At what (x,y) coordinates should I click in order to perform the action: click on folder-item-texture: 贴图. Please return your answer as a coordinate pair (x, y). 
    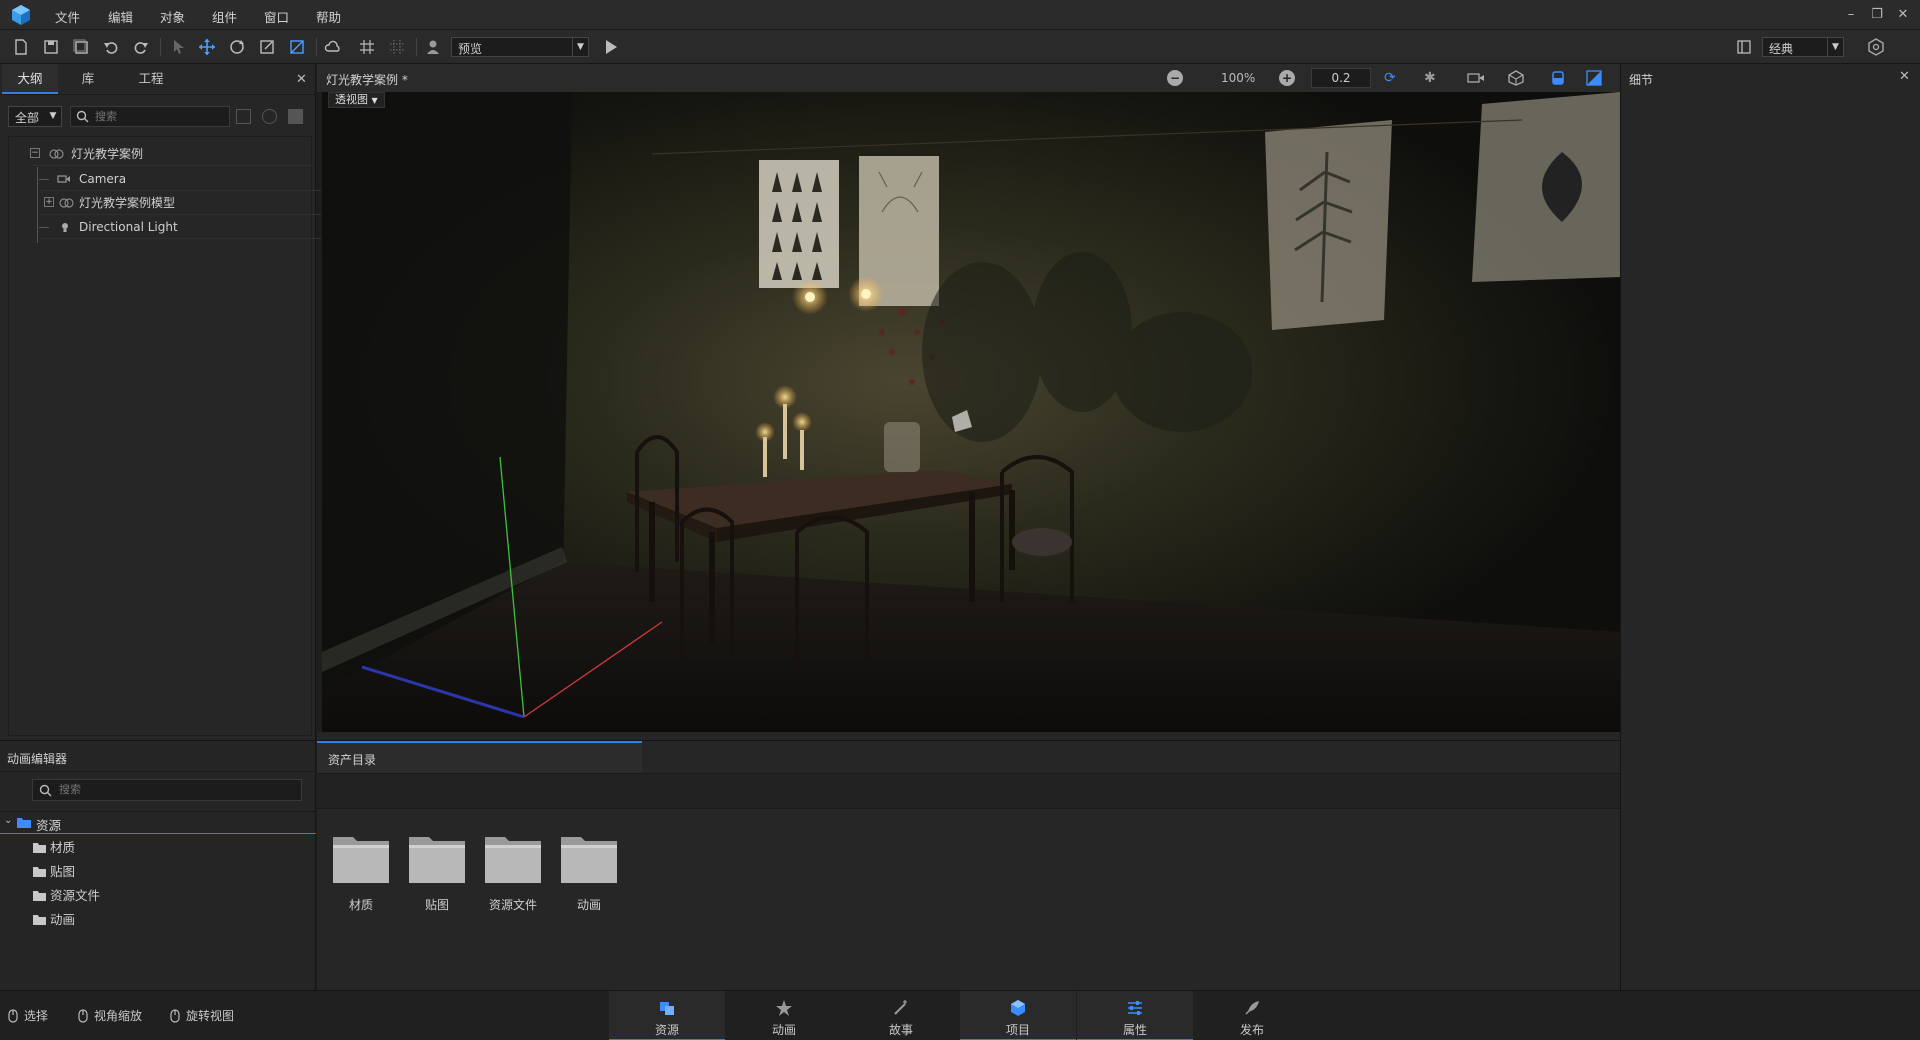
    Looking at the image, I should click on (52, 872).